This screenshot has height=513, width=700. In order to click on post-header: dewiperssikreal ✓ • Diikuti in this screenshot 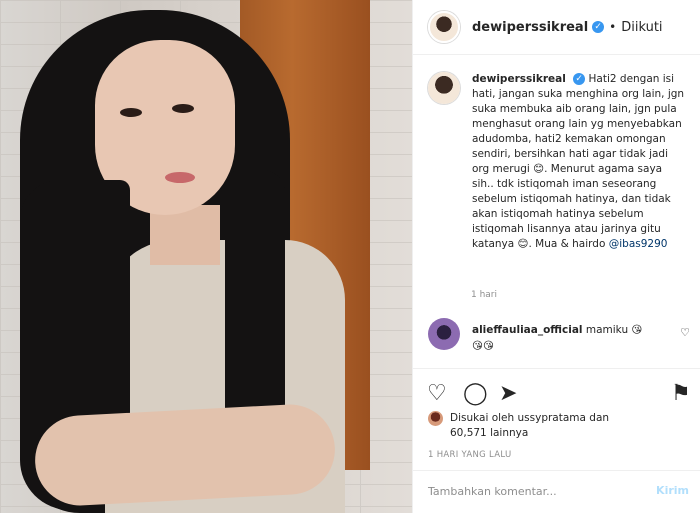, I will do `click(556, 27)`.